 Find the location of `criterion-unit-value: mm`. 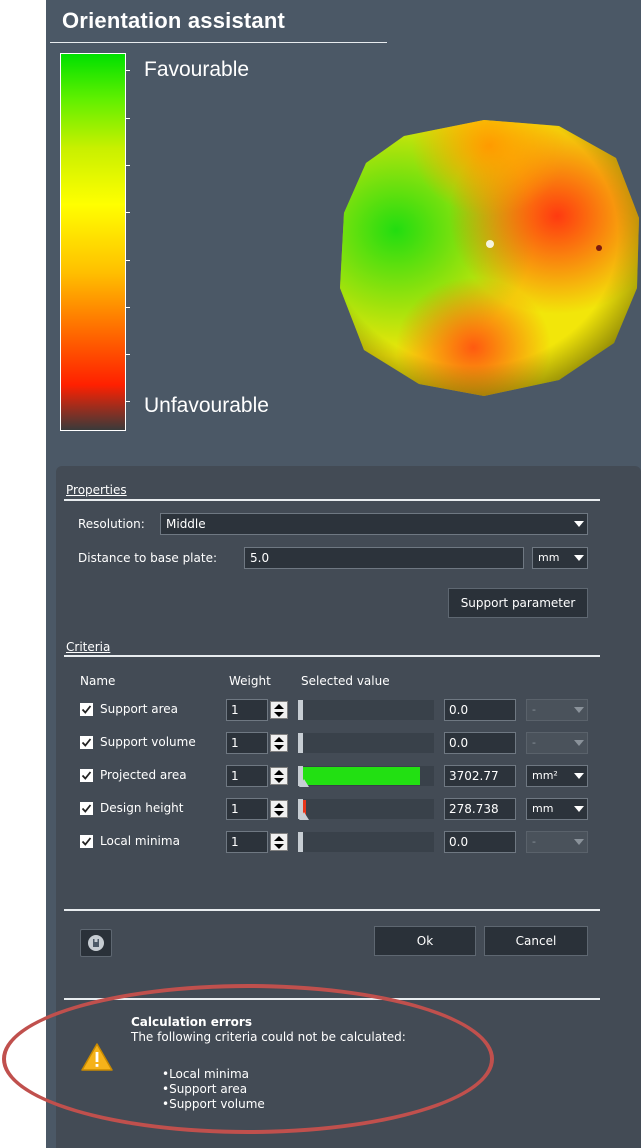

criterion-unit-value: mm is located at coordinates (543, 808).